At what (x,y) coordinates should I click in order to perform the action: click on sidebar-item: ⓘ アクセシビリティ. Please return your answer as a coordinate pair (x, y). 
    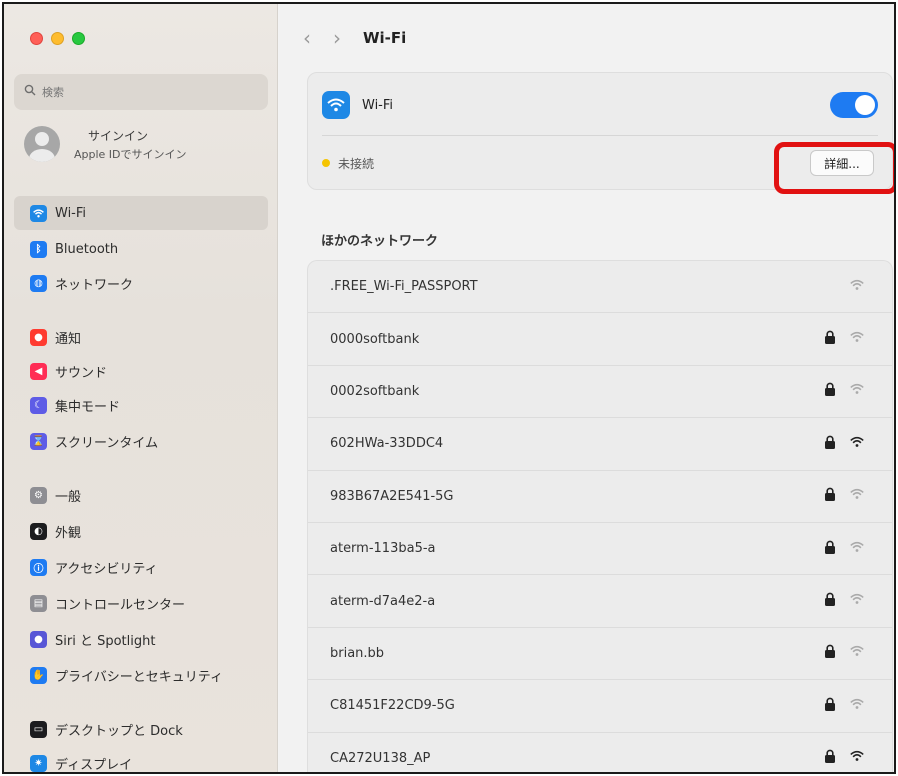
    Looking at the image, I should click on (141, 567).